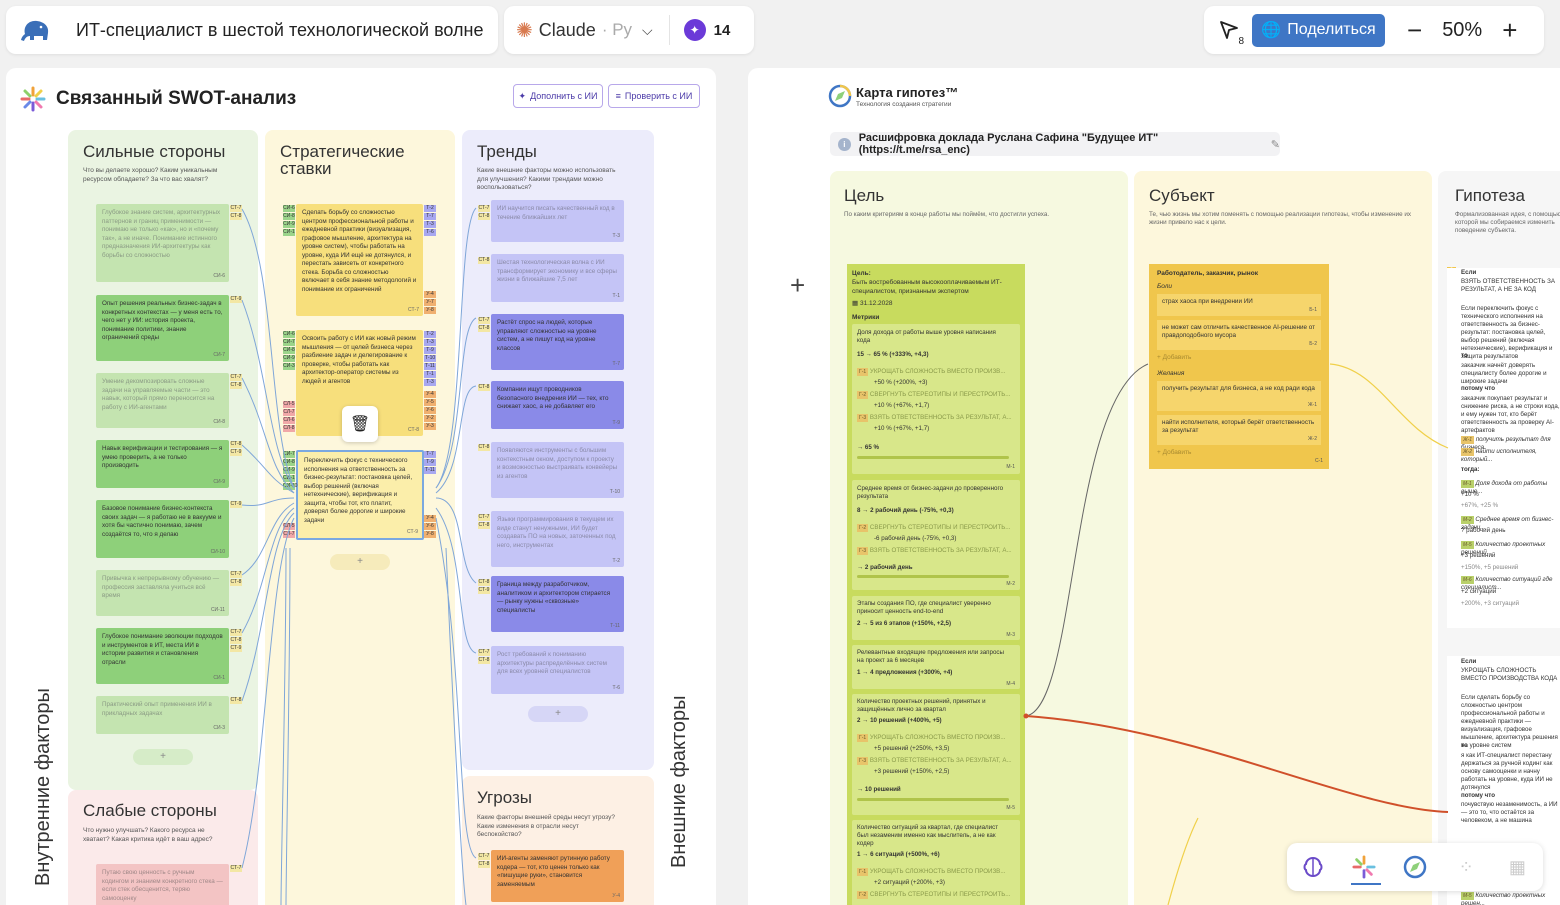 The width and height of the screenshot is (1560, 905). I want to click on cursor-users-icon: 8, so click(1229, 31).